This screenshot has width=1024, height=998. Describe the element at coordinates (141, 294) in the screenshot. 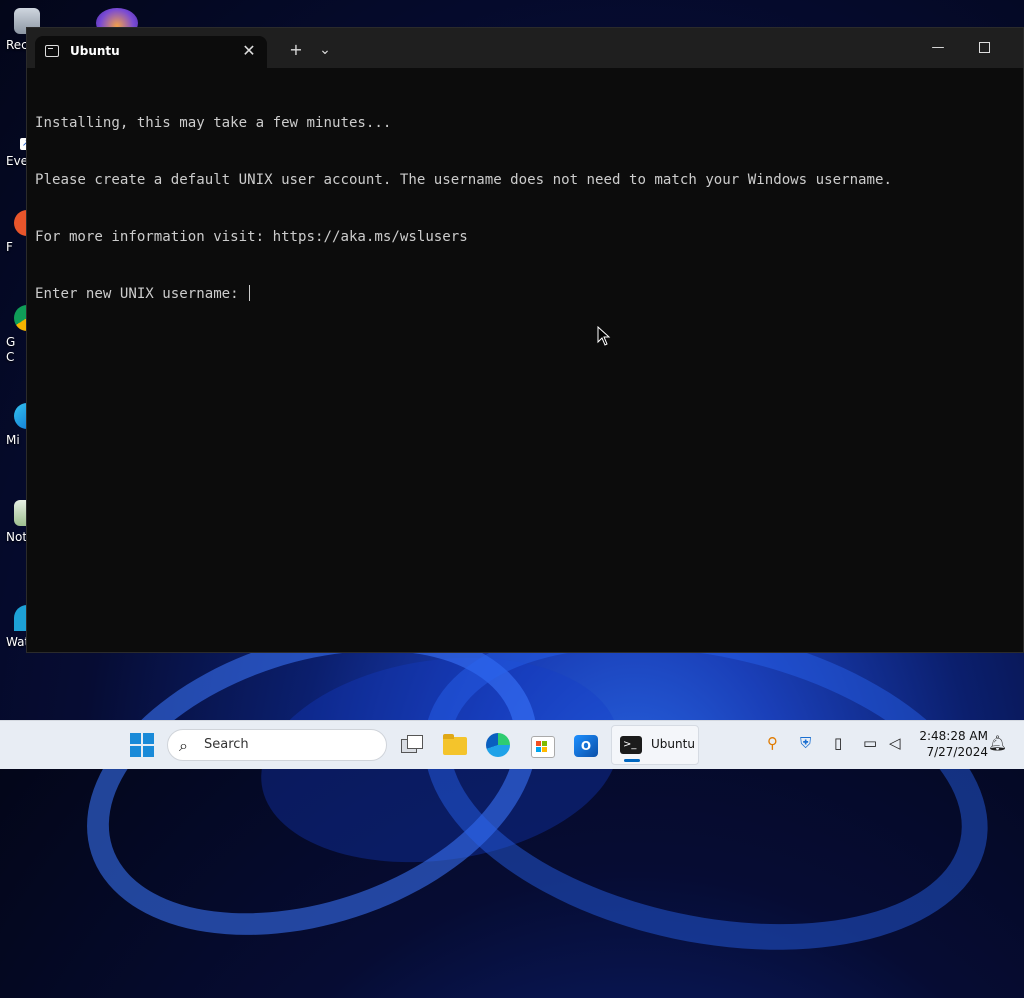

I see `username-prompt: Enter new UNIX username:` at that location.